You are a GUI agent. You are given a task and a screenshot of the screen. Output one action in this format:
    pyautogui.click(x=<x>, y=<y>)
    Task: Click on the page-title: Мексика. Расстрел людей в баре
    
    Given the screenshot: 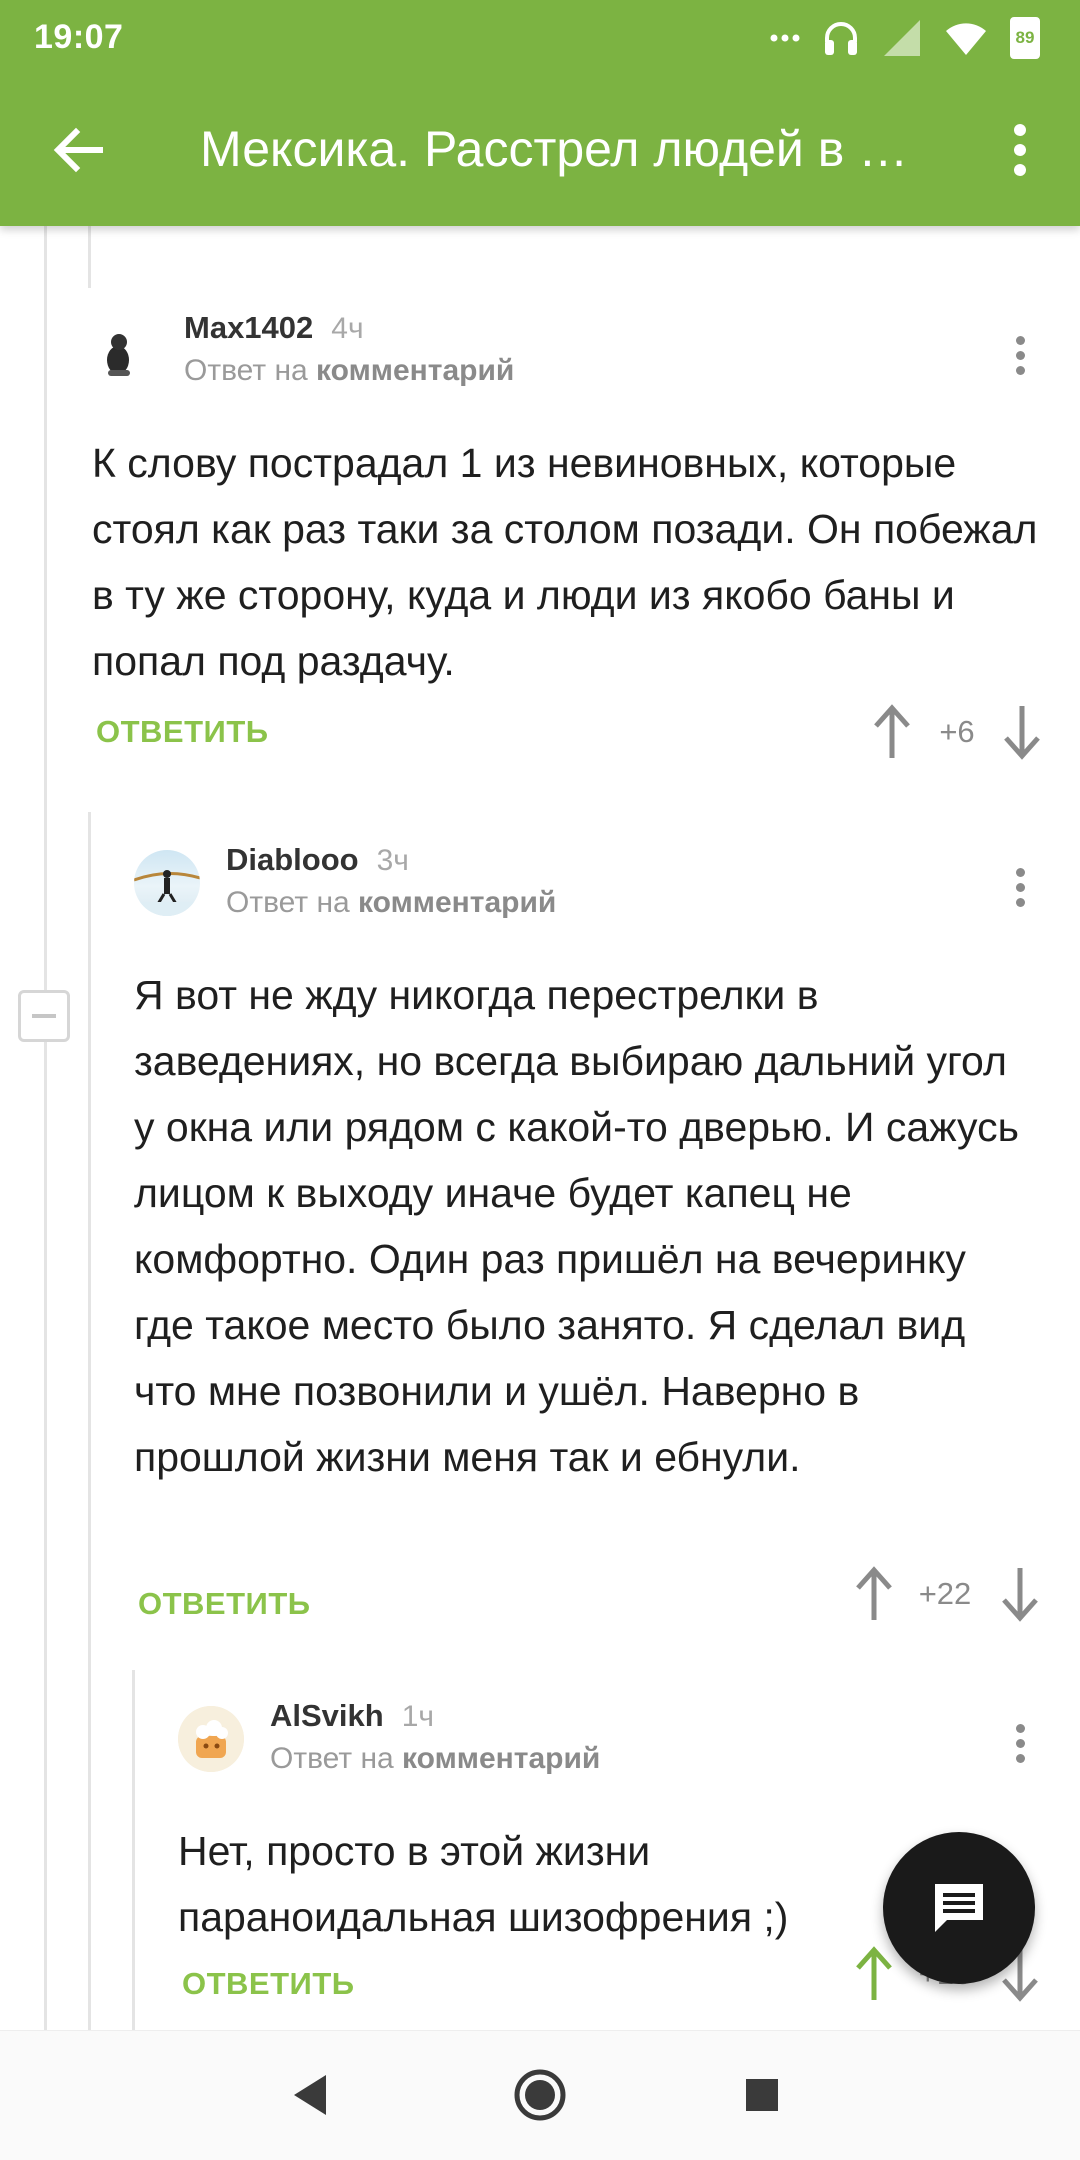 What is the action you would take?
    pyautogui.click(x=560, y=149)
    